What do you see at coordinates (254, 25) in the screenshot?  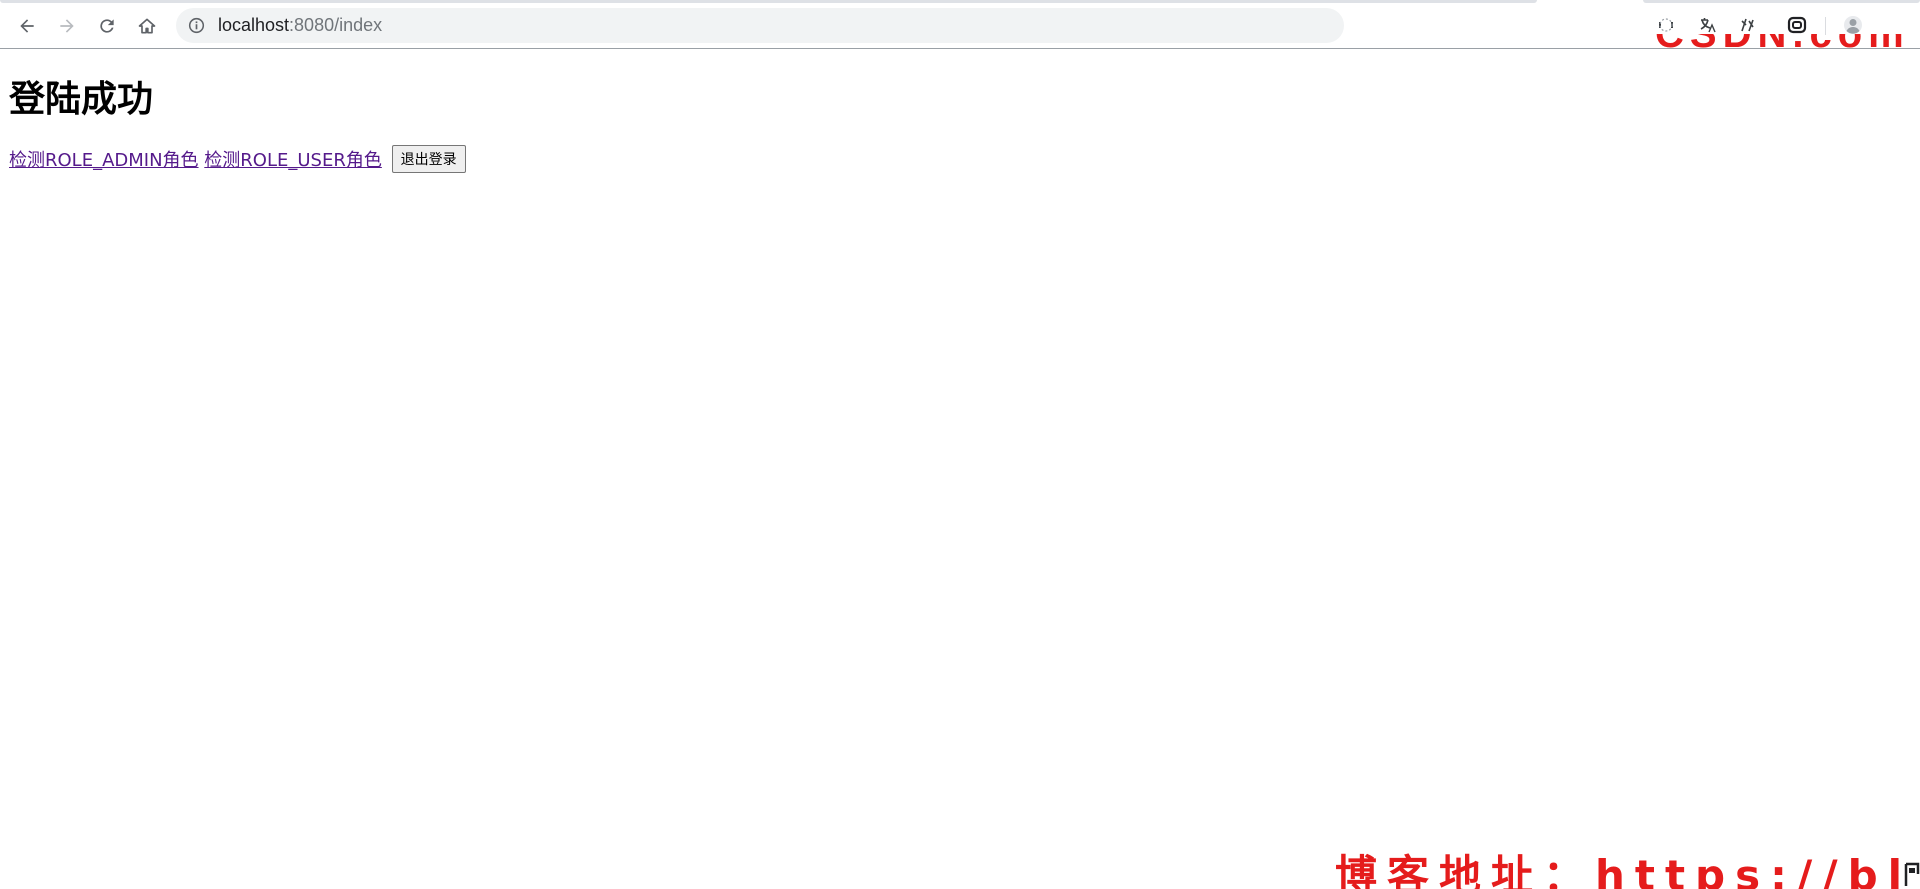 I see `url-host: localhost` at bounding box center [254, 25].